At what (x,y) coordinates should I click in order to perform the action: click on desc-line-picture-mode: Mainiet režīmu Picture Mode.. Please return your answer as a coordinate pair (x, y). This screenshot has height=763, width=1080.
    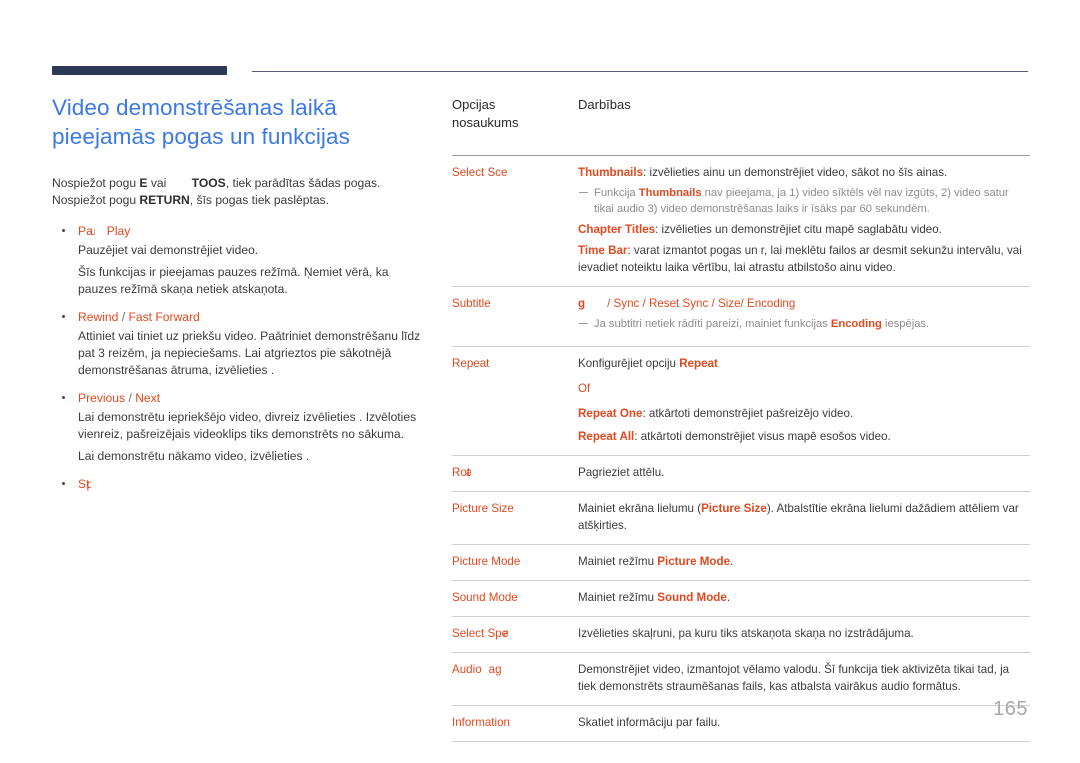
    Looking at the image, I should click on (804, 561).